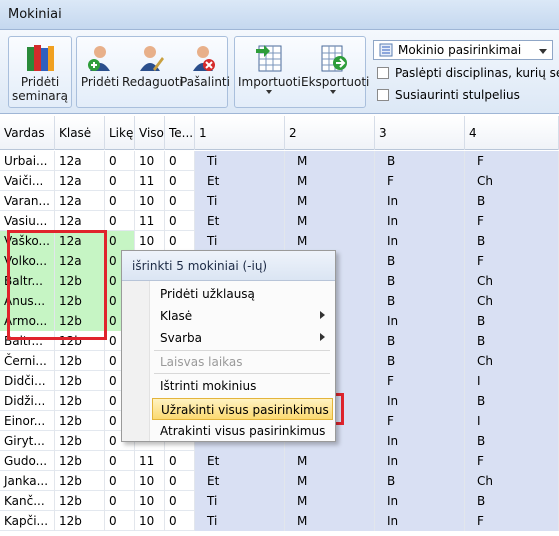 This screenshot has height=536, width=559. I want to click on column-header-3: 3, so click(420, 133).